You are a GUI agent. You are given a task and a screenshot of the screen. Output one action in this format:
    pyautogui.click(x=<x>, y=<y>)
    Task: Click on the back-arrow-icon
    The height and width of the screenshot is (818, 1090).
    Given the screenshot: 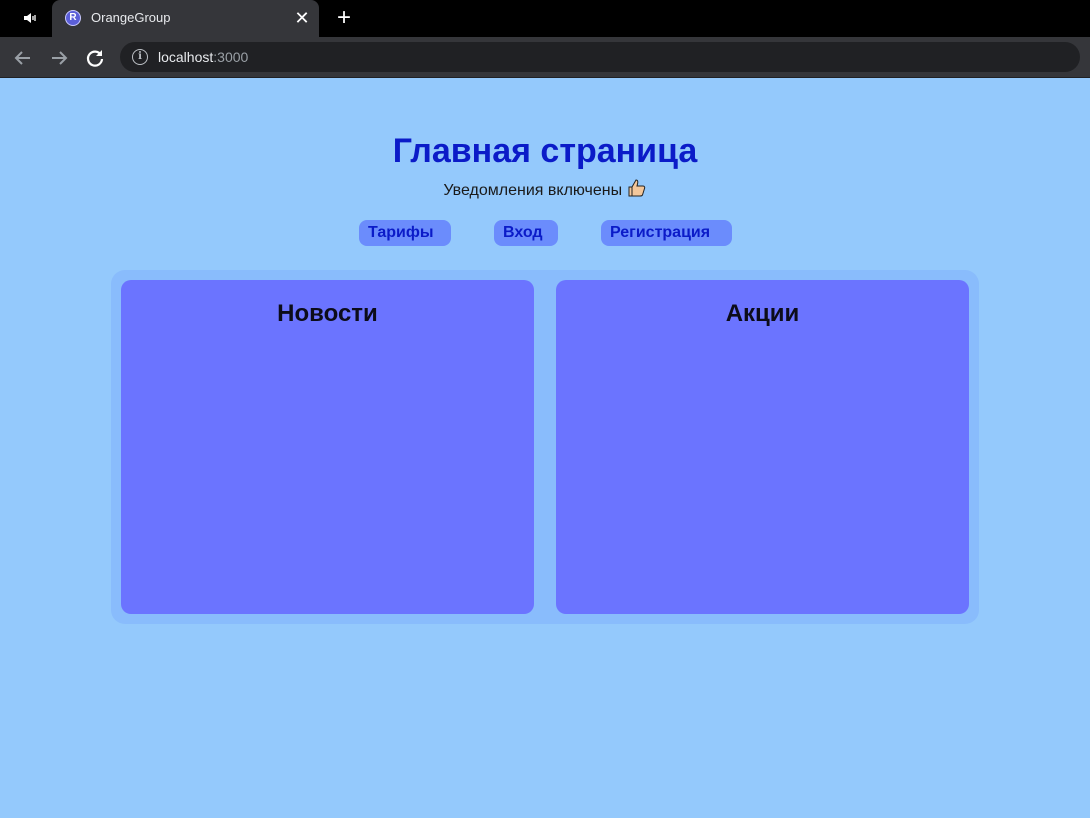 What is the action you would take?
    pyautogui.click(x=23, y=58)
    